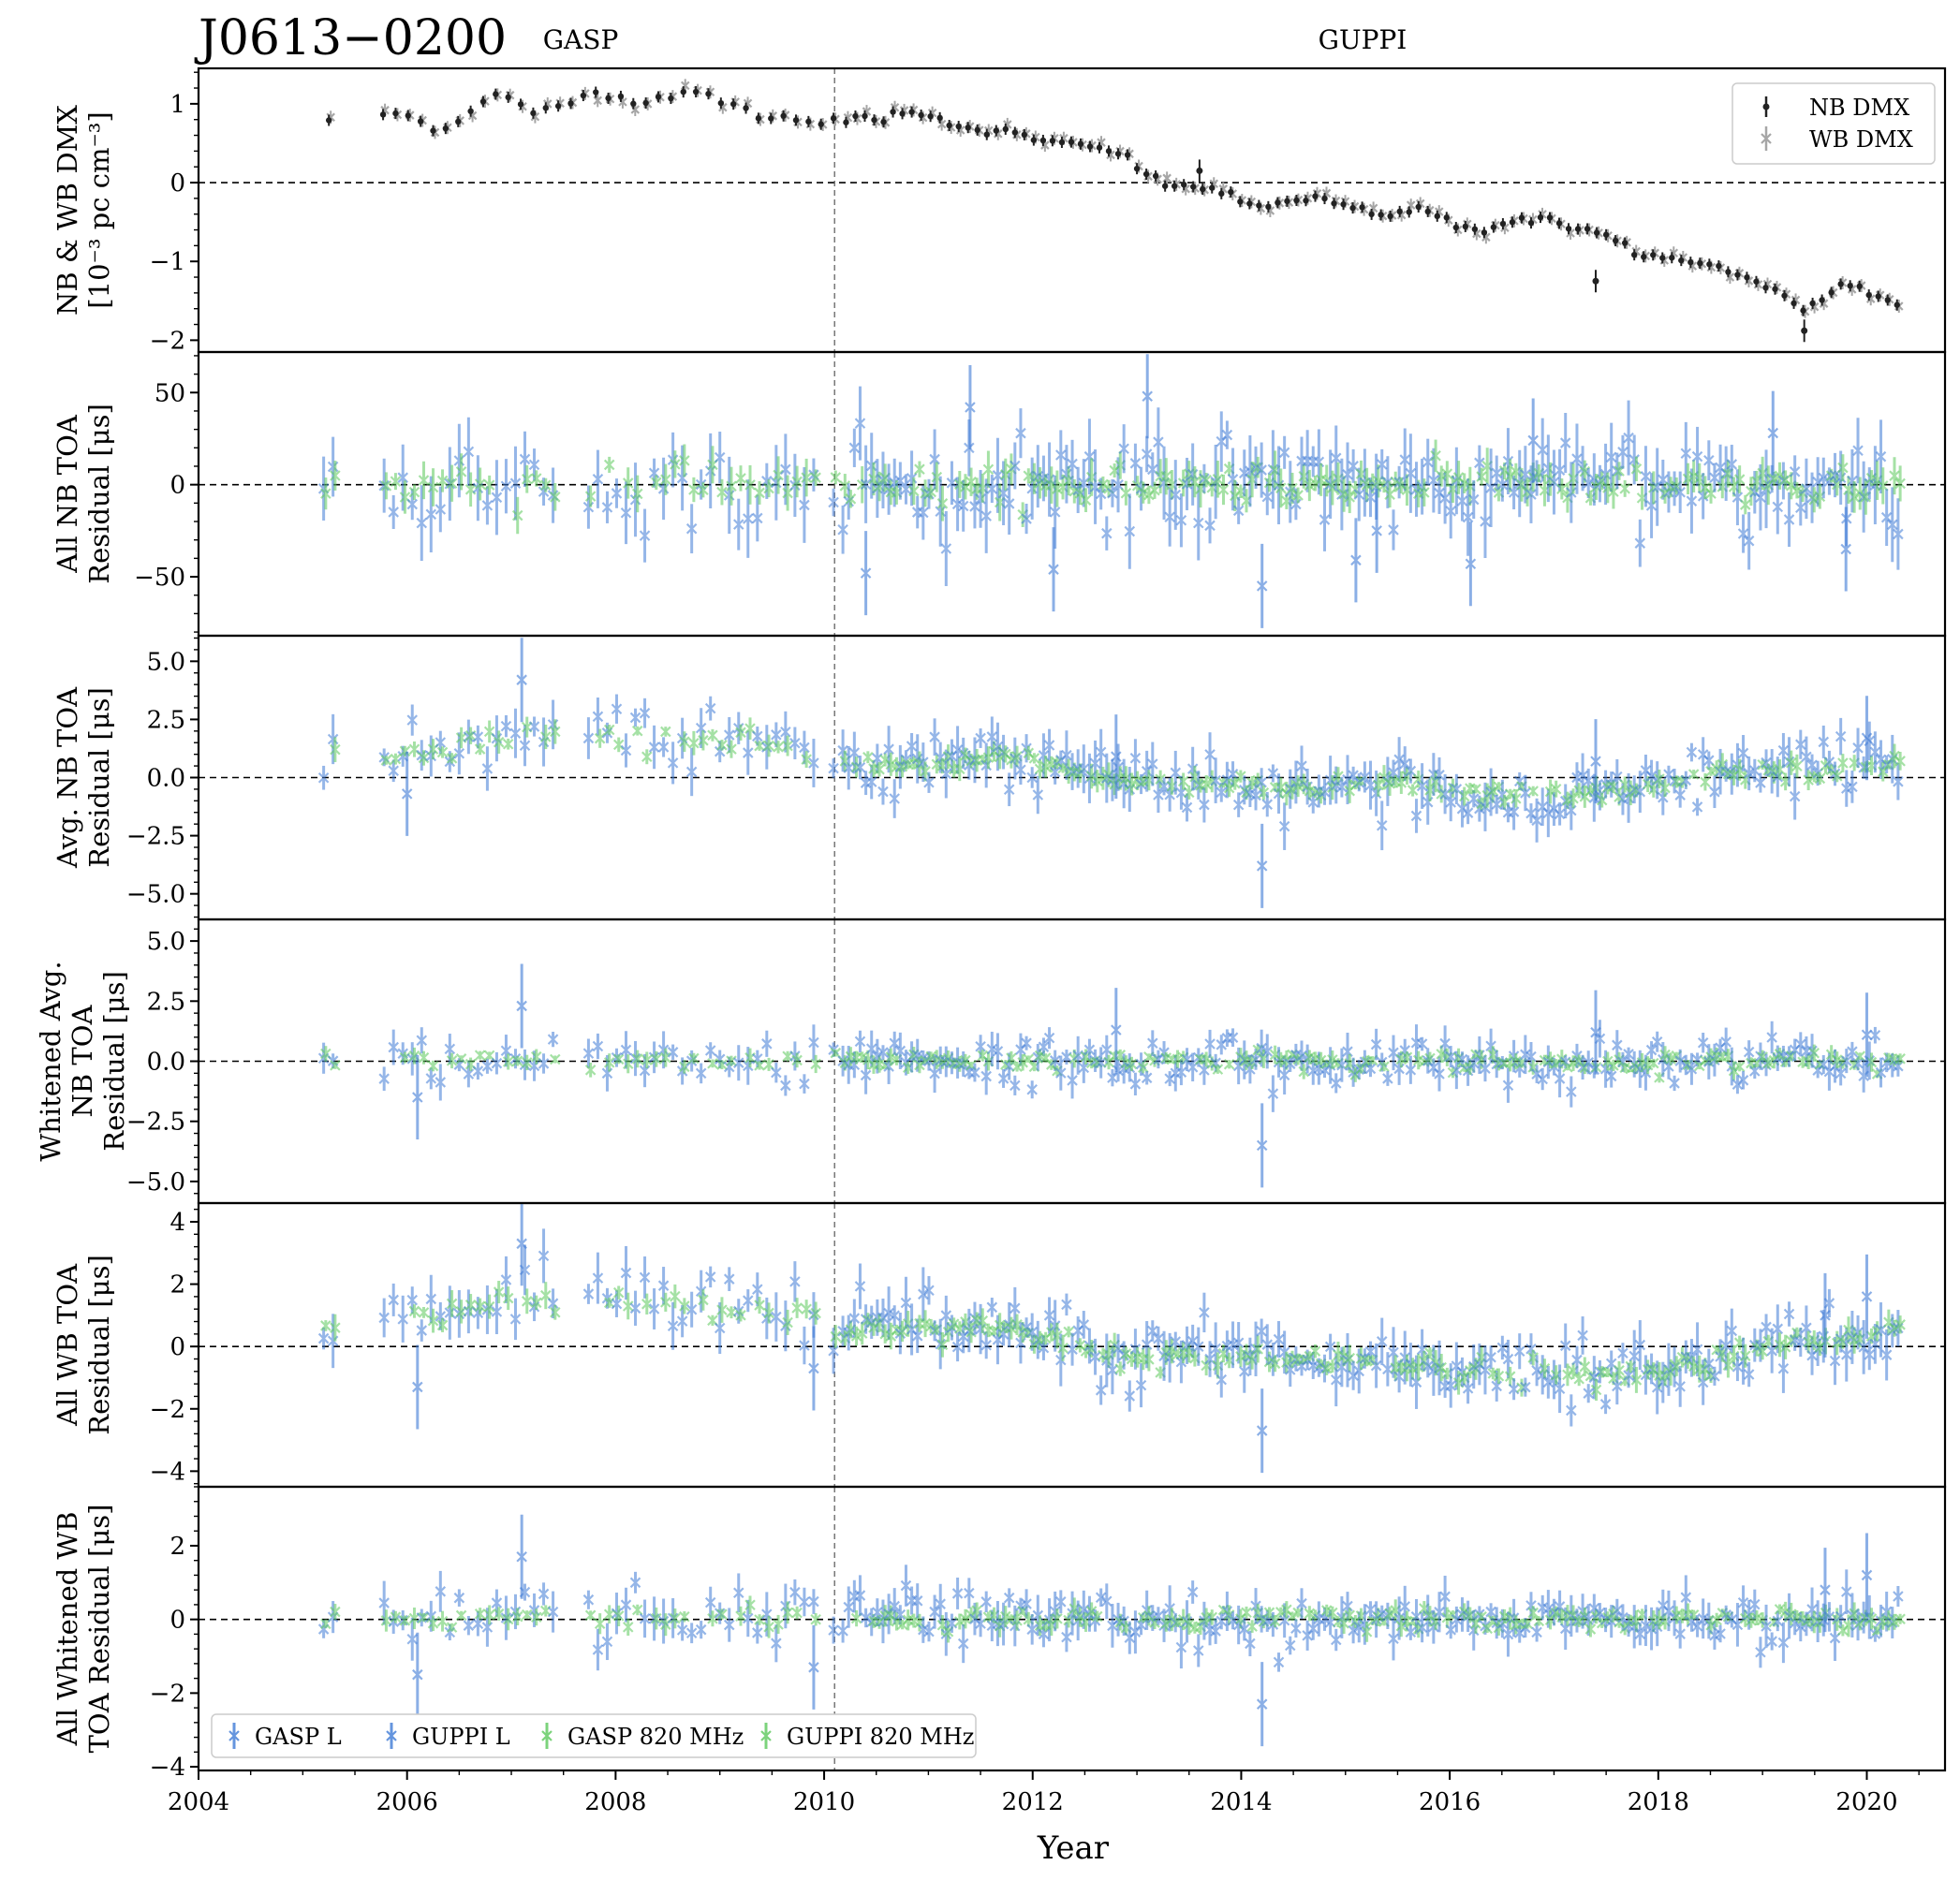  Describe the element at coordinates (155, 1123) in the screenshot. I see `y-tick-label: −2.5` at that location.